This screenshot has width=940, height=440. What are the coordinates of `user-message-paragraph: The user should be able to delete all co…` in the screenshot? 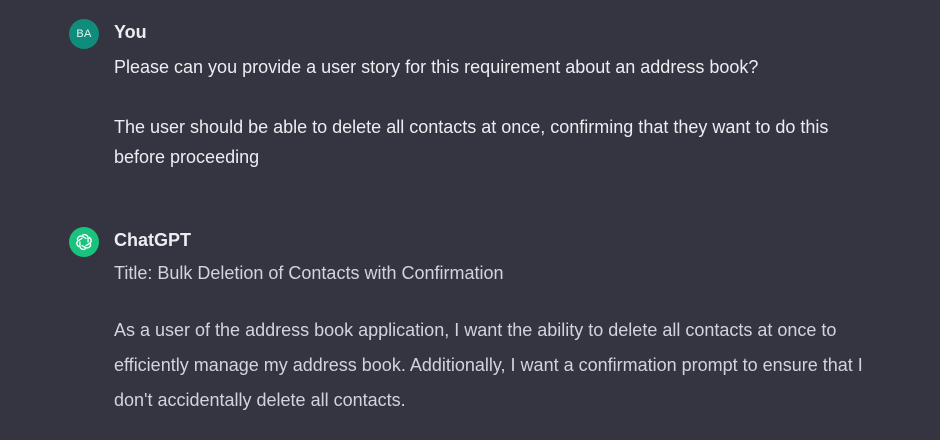 It's located at (471, 142).